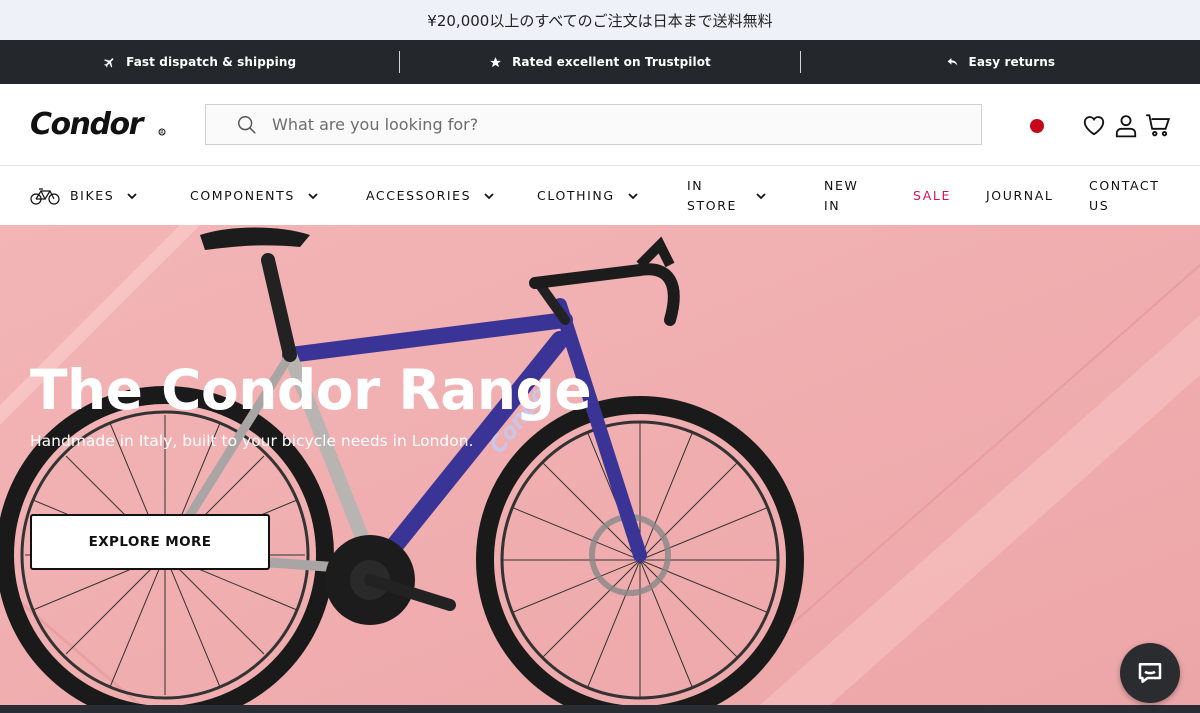 Image resolution: width=1200 pixels, height=713 pixels. I want to click on nav-label: CONTACT US, so click(1124, 195).